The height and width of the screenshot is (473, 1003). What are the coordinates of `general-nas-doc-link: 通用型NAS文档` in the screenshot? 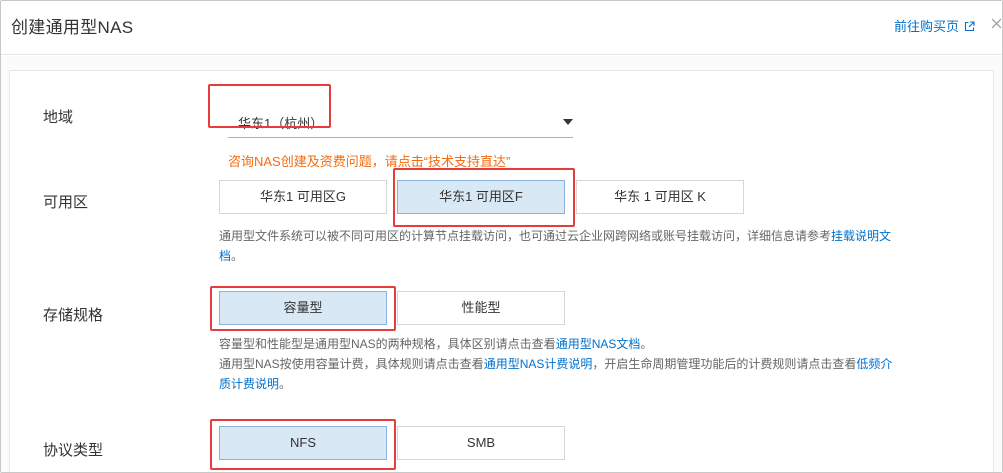 It's located at (598, 344).